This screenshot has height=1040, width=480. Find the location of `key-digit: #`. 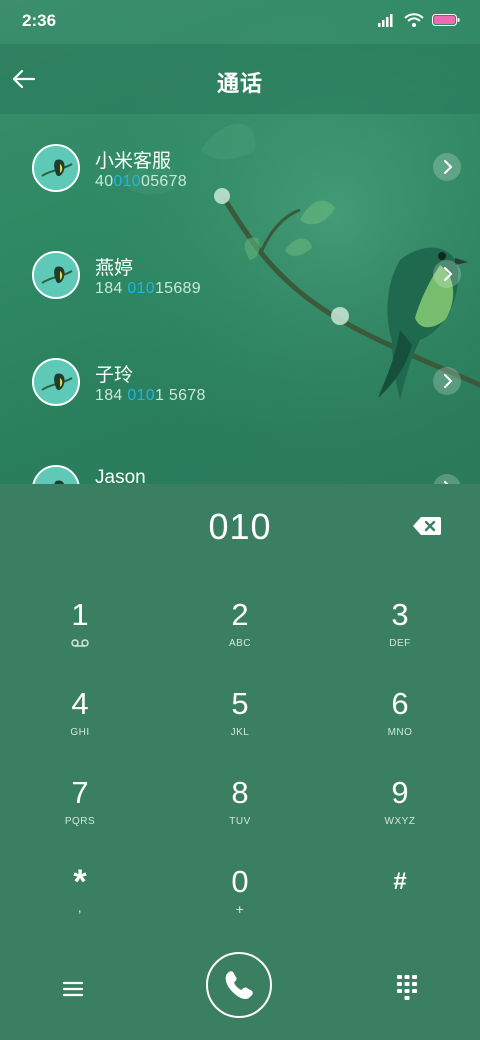

key-digit: # is located at coordinates (400, 881).